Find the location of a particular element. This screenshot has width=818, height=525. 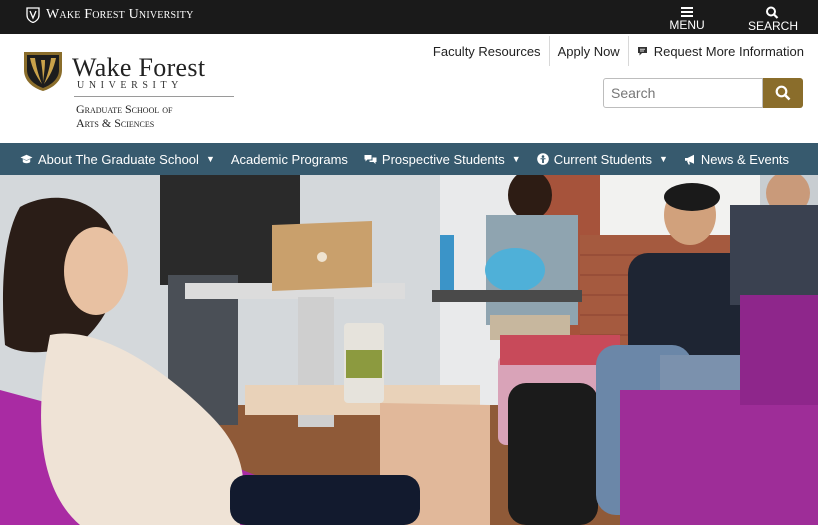

wake-forest-wordmark: Wake Forest is located at coordinates (139, 67).